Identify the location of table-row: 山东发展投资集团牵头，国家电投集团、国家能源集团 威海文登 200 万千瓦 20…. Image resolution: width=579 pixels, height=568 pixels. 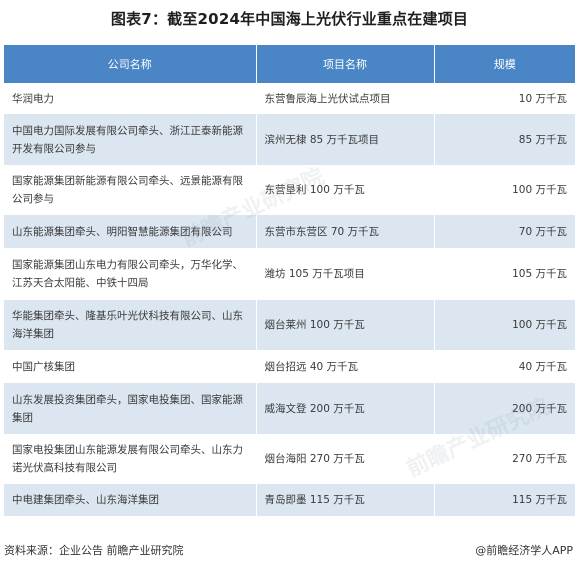
(289, 408).